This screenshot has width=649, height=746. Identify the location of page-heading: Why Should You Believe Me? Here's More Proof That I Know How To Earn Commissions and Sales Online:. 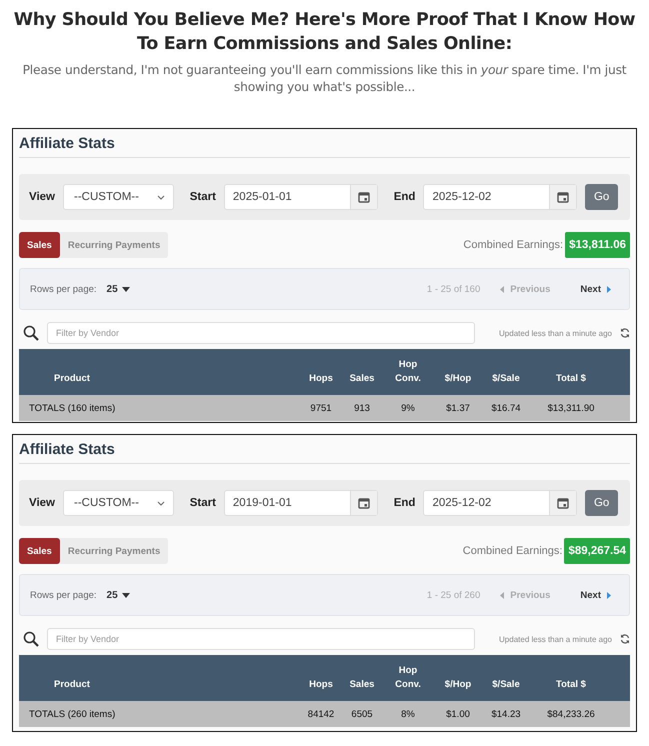
(324, 32).